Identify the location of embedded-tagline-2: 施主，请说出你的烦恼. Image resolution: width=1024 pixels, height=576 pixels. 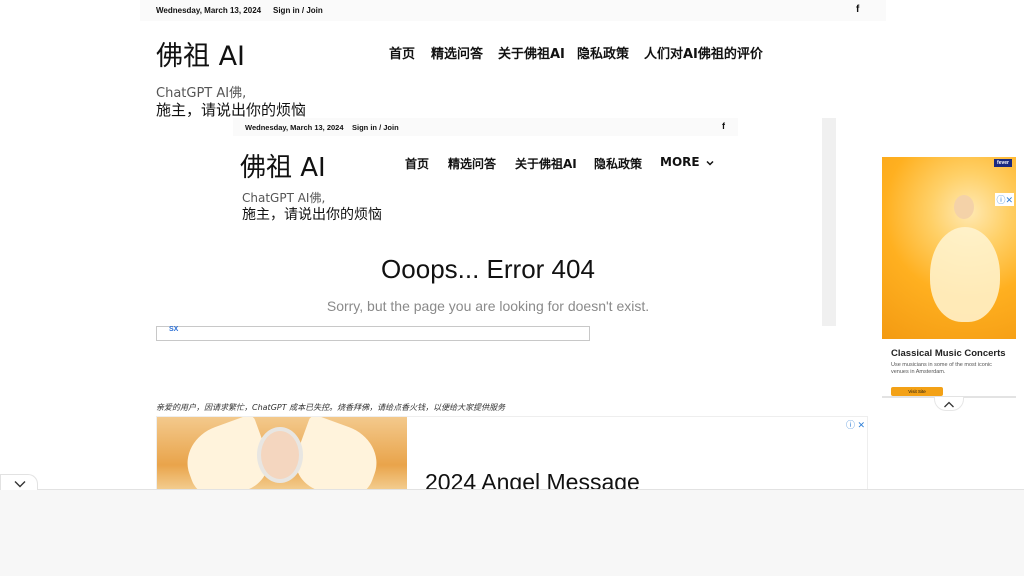
(312, 215).